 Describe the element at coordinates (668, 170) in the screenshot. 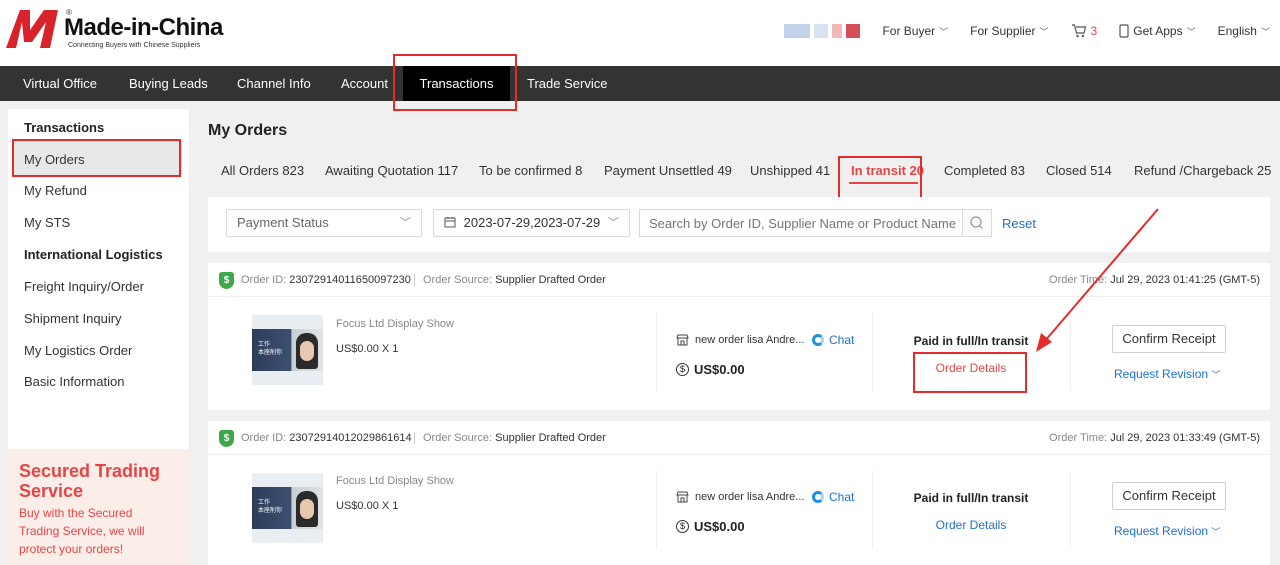

I see `tab-payment-unsettled: Payment Unsettled 49` at that location.